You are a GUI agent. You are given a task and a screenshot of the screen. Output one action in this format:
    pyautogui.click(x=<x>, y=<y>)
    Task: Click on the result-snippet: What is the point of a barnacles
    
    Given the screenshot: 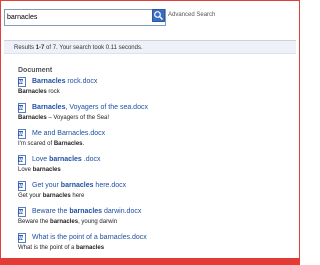 What is the action you would take?
    pyautogui.click(x=61, y=248)
    